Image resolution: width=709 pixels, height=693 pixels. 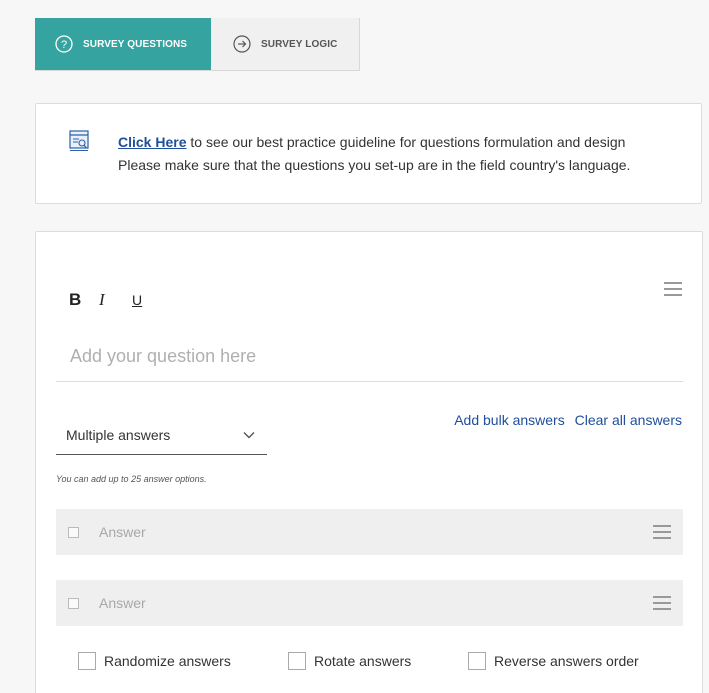 I want to click on reverse-answers-order-option: Reverse answers order, so click(x=553, y=661).